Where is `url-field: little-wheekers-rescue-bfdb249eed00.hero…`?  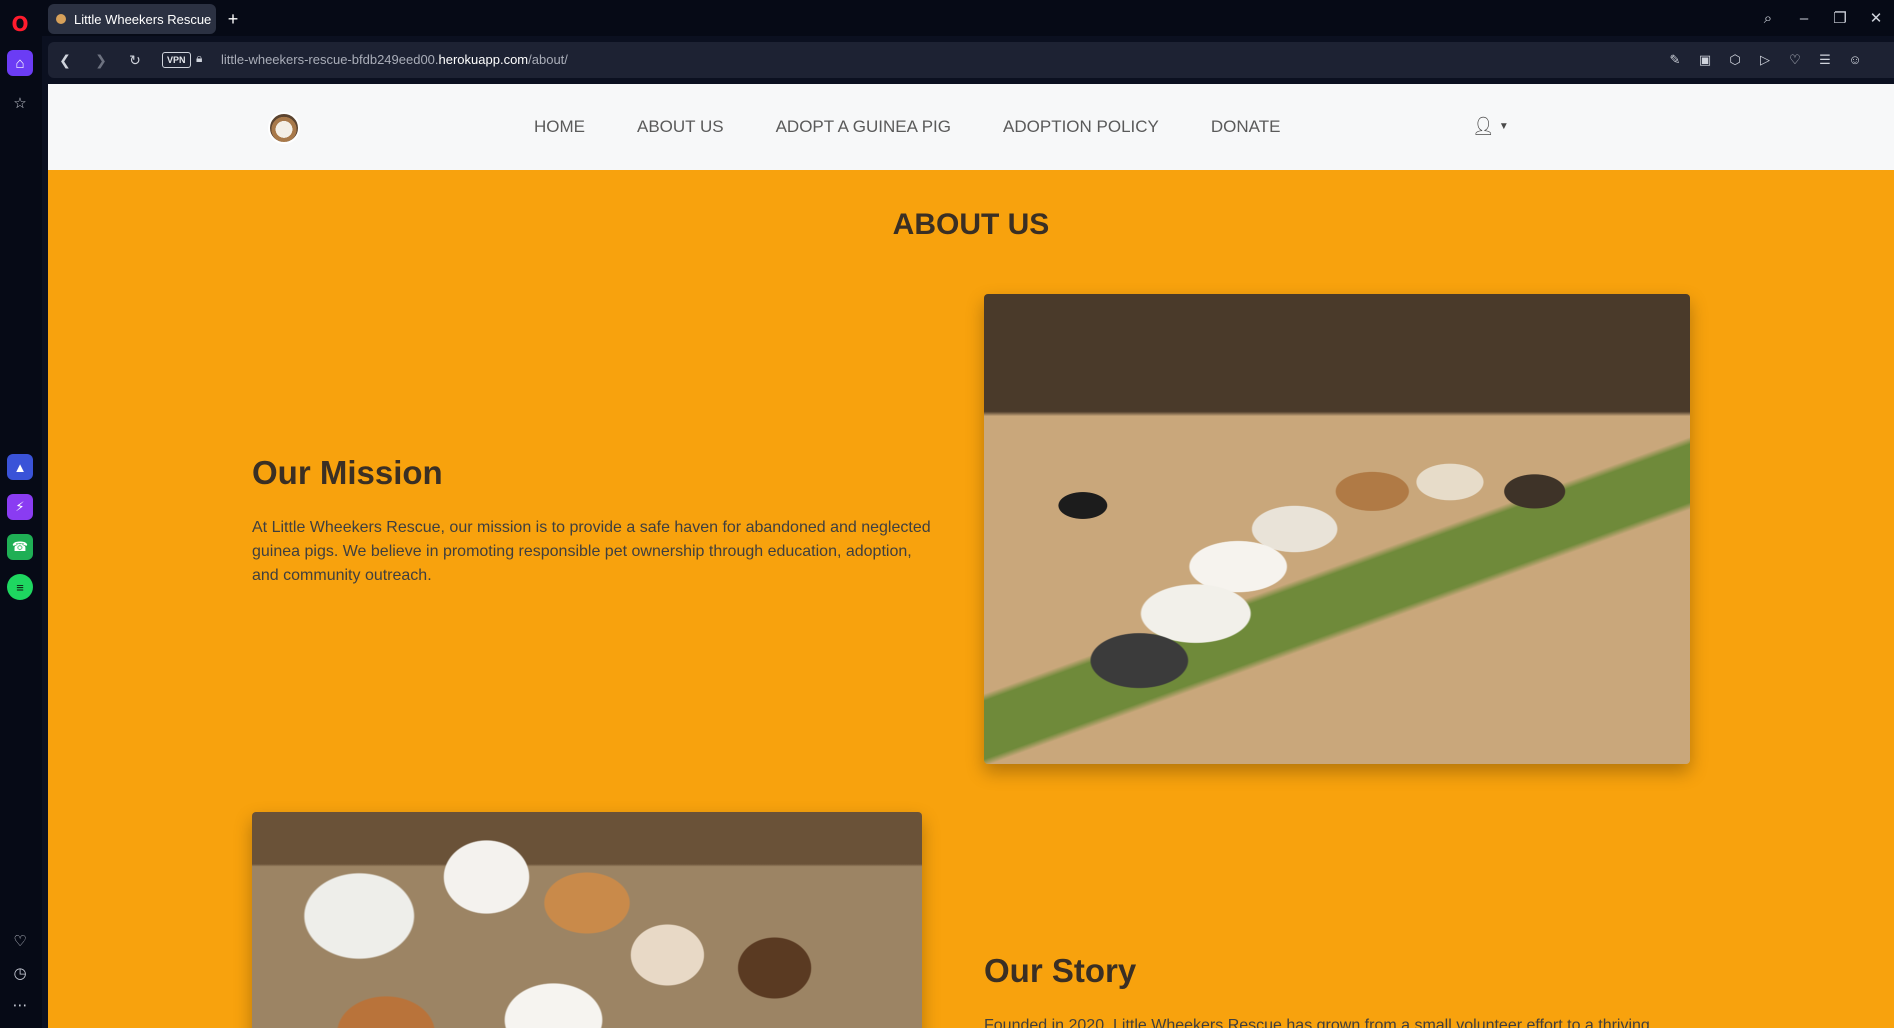
url-field: little-wheekers-rescue-bfdb249eed00.hero… is located at coordinates (394, 59).